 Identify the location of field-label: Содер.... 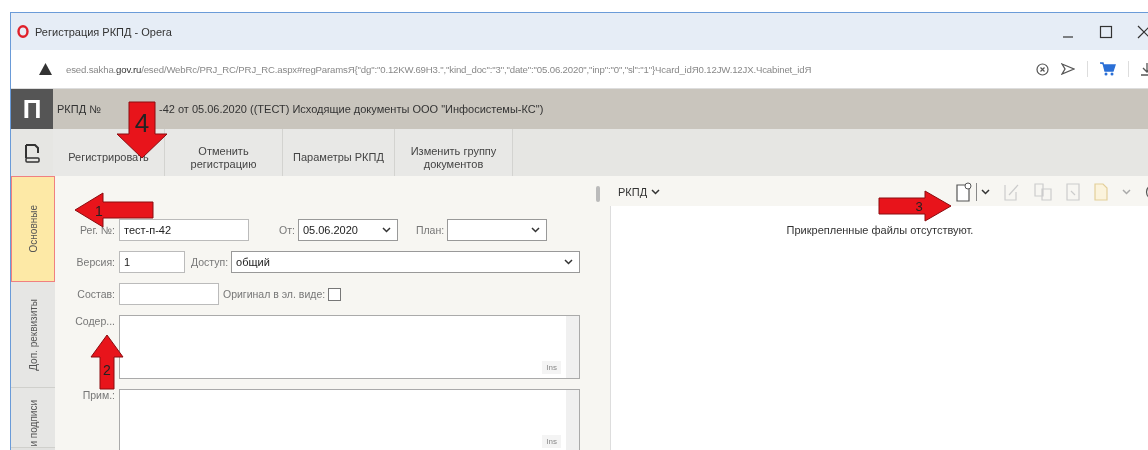
(94, 321).